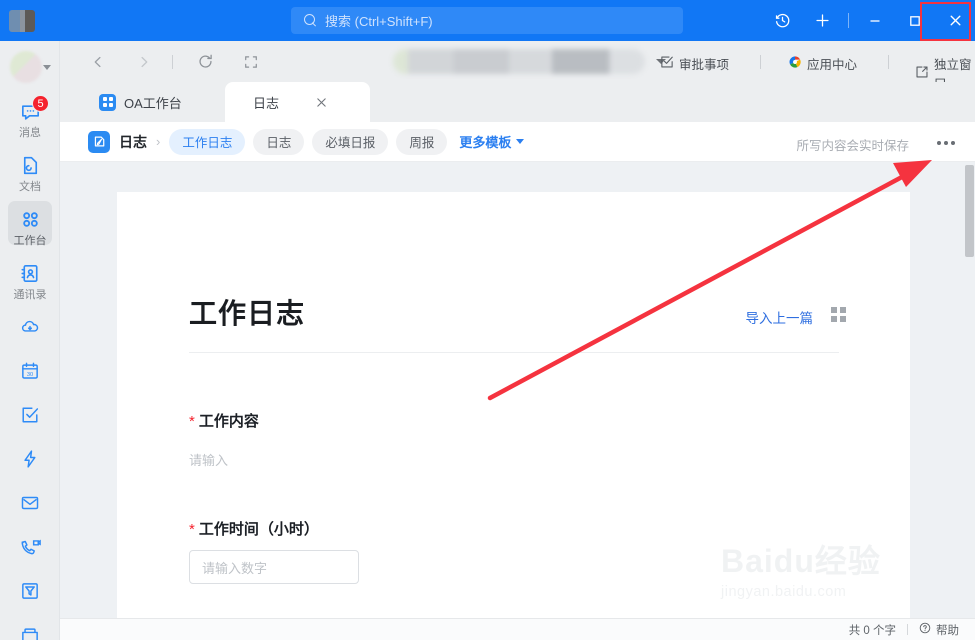  Describe the element at coordinates (969, 390) in the screenshot. I see `vertical-scrollbar` at that location.